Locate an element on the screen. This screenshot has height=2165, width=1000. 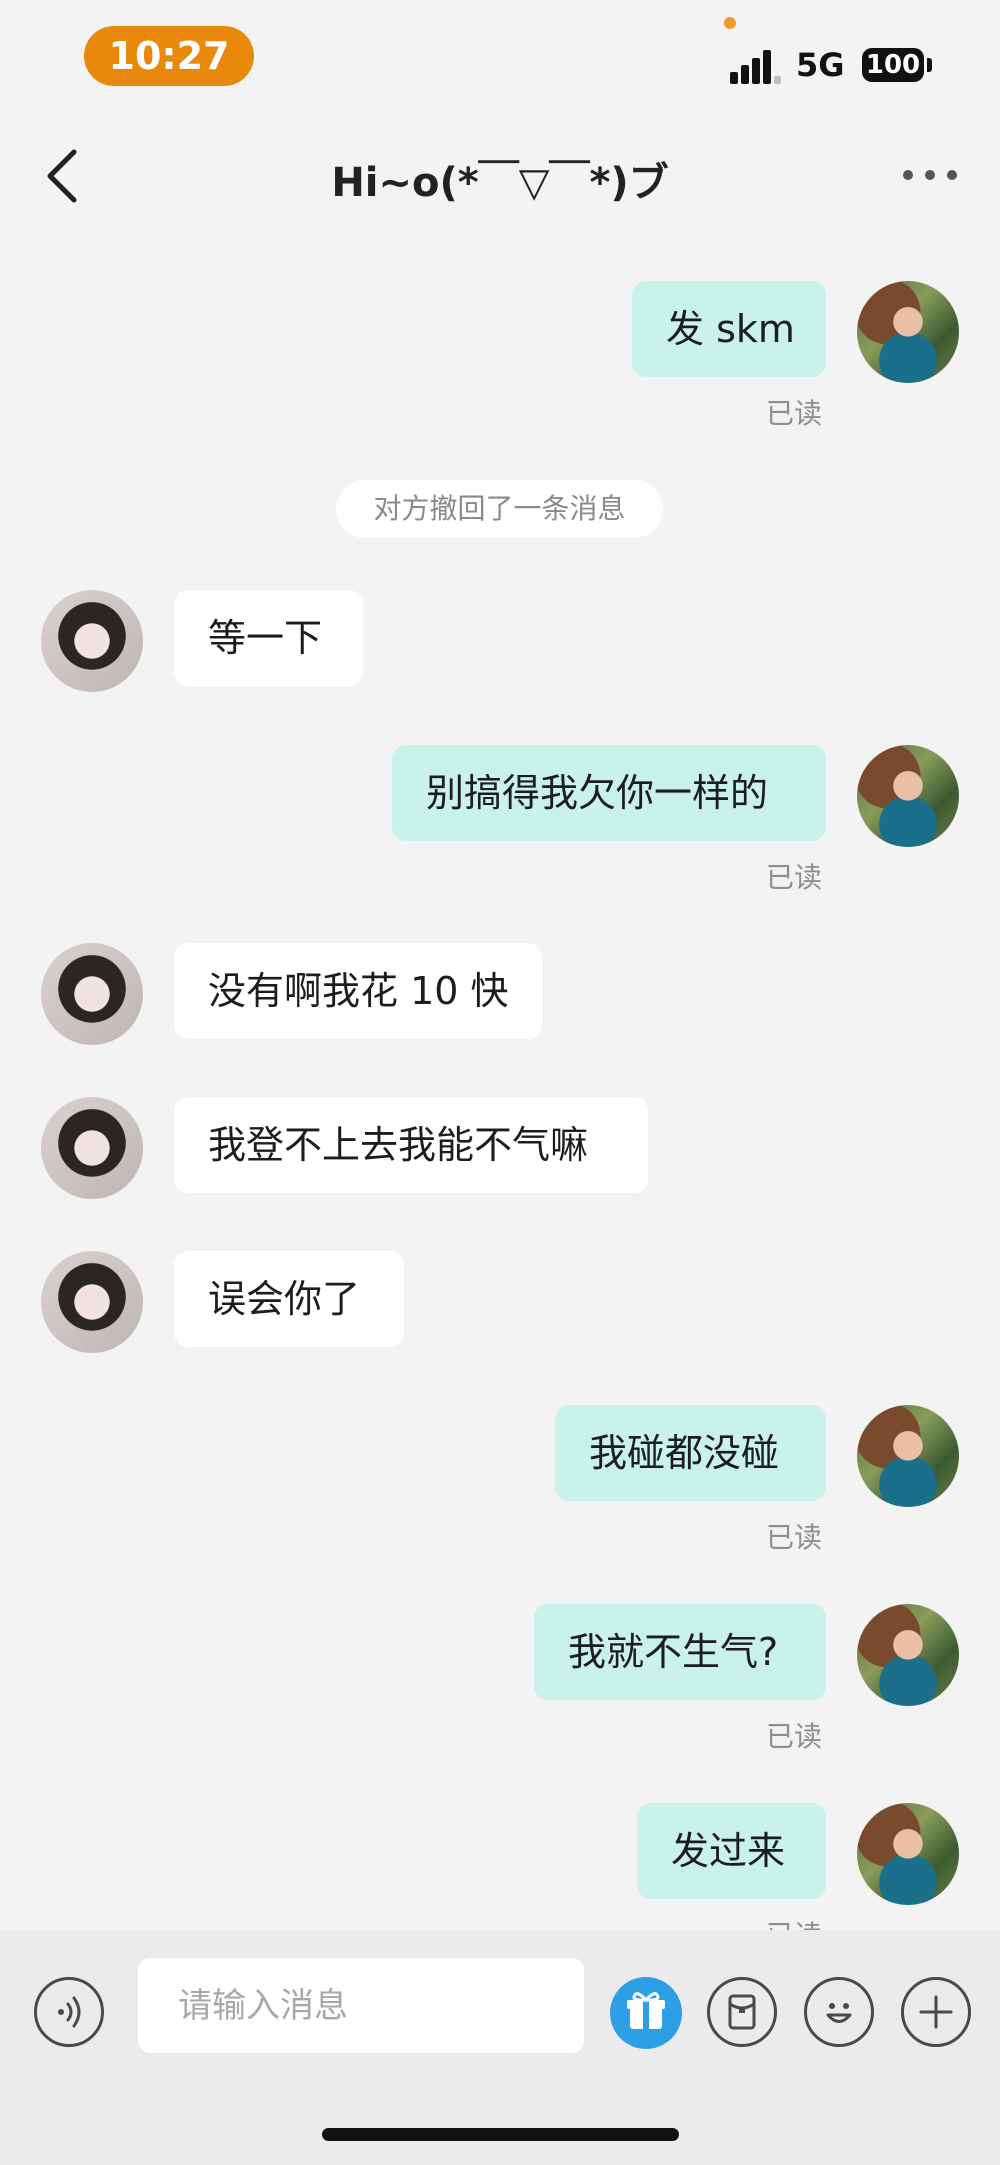
back-arrow-icon is located at coordinates (63, 176).